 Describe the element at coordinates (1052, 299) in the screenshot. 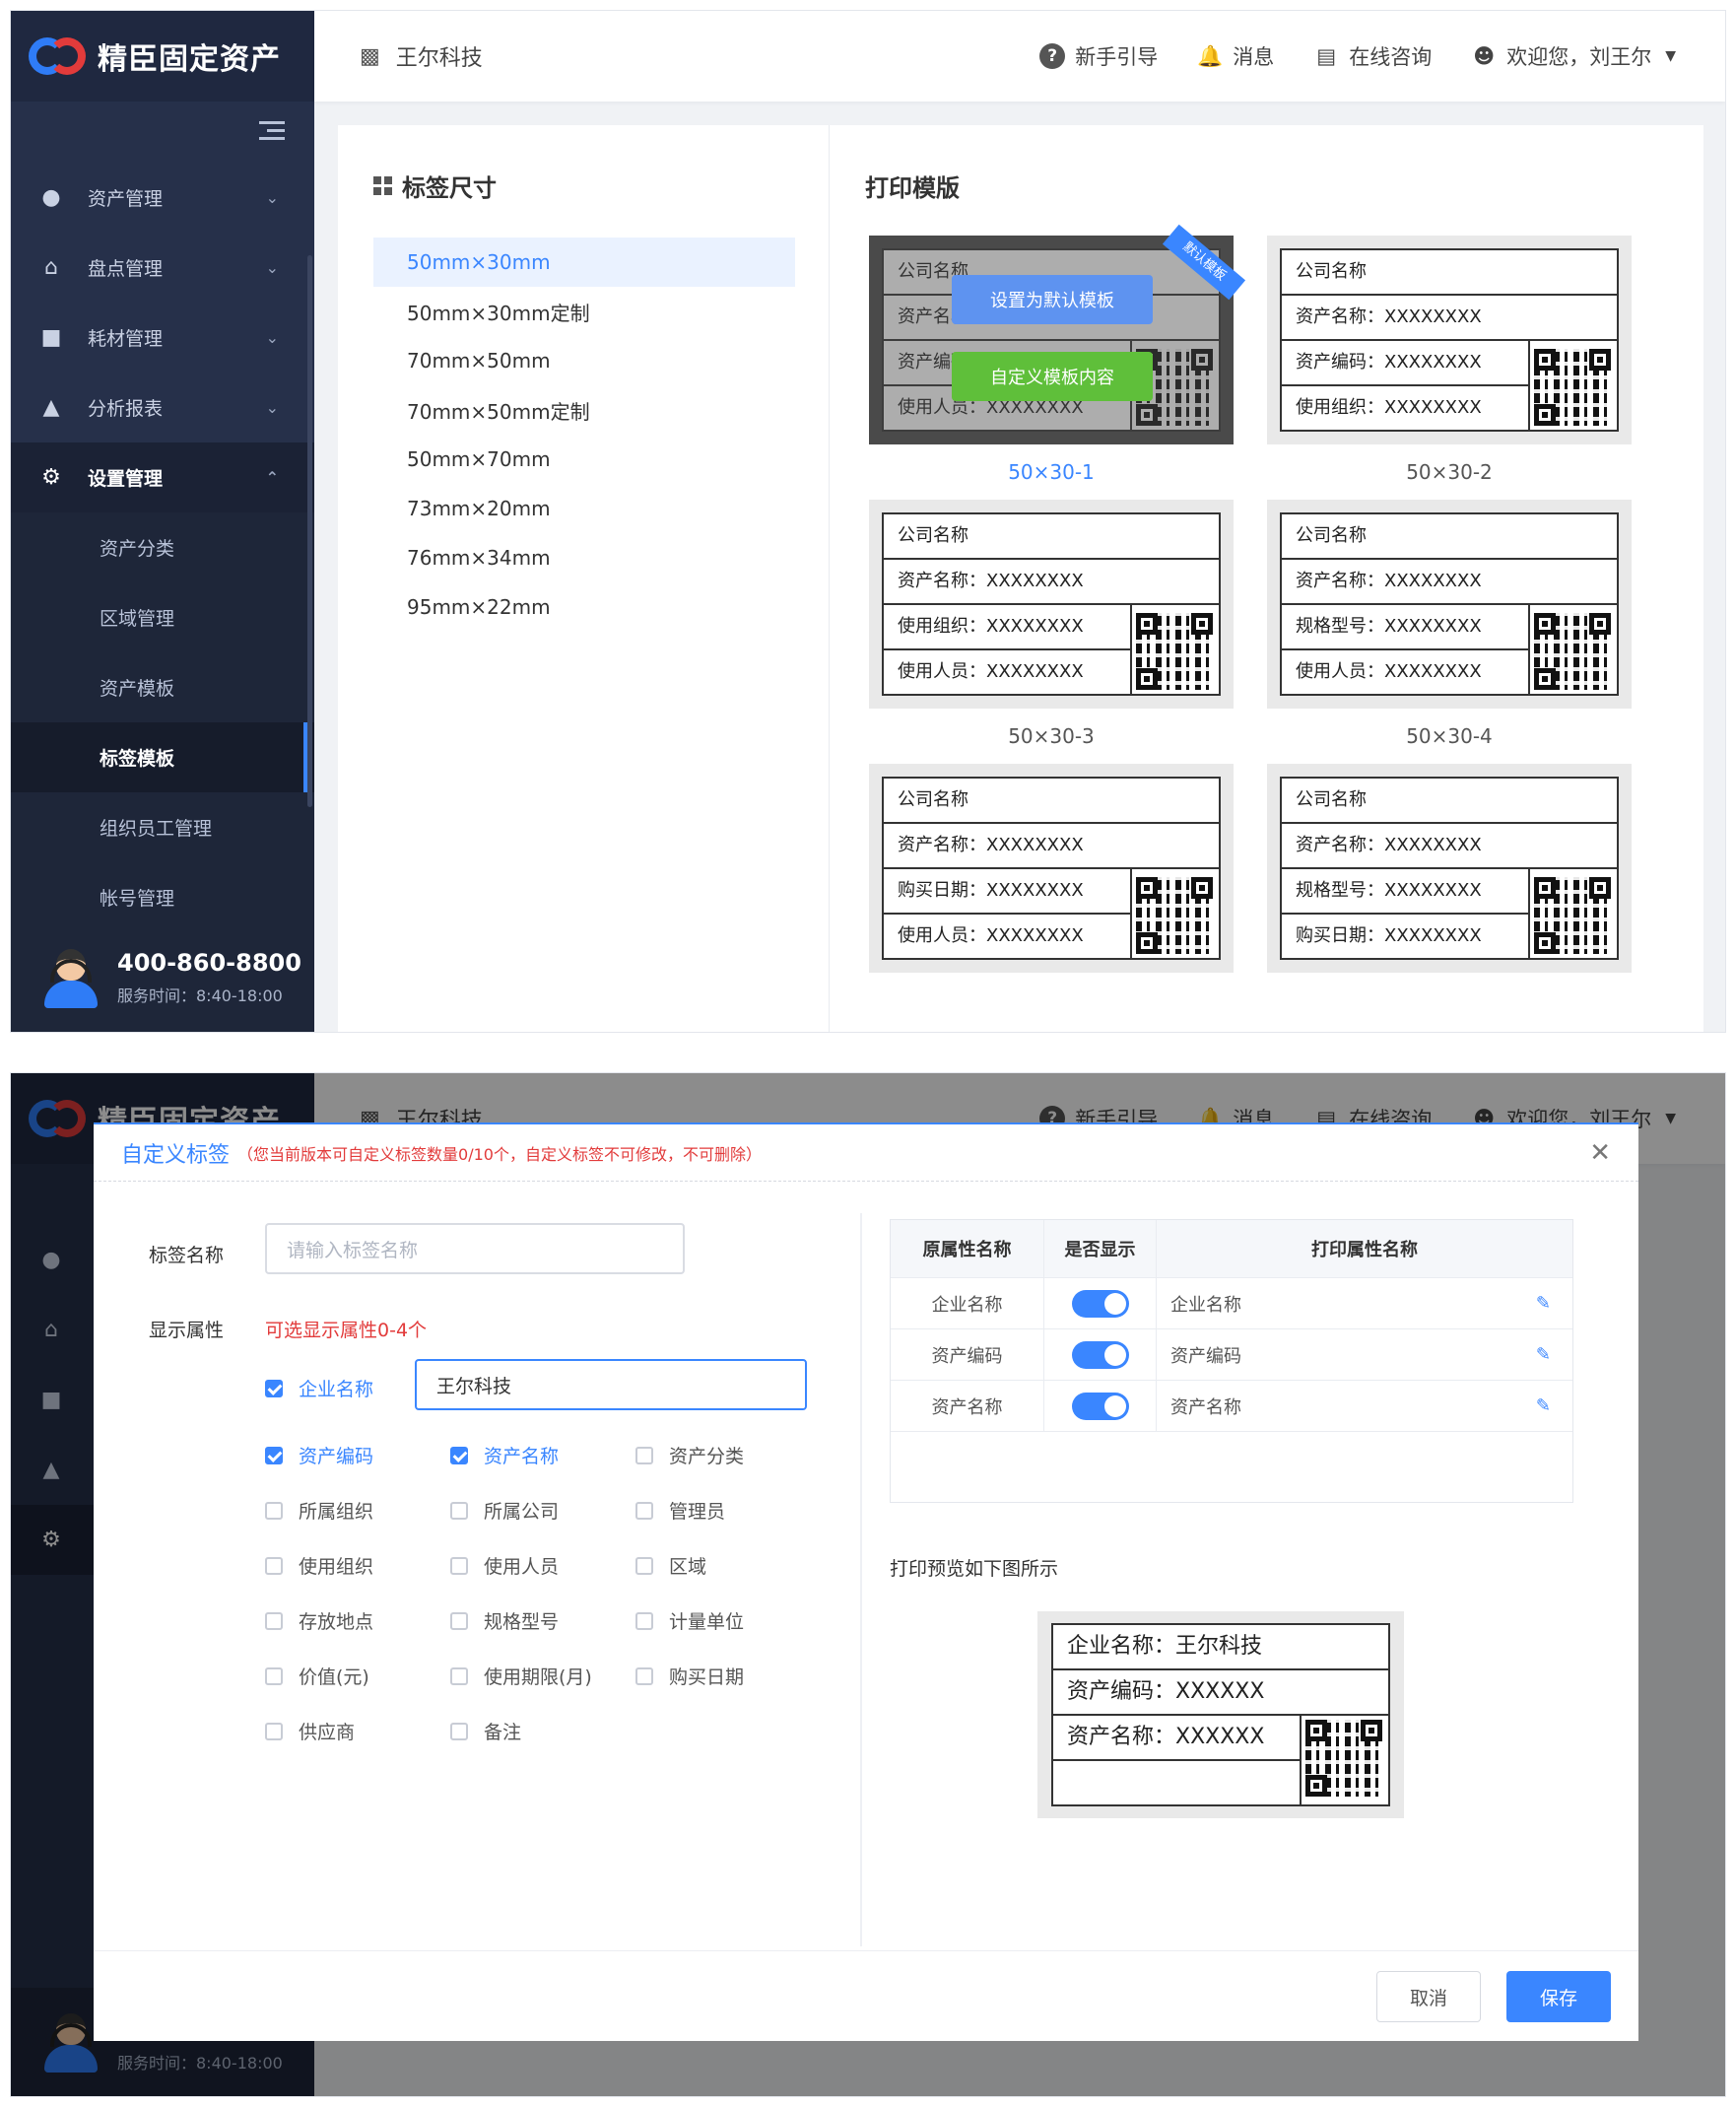

I see `set-default-button: 设置为默认模板` at that location.